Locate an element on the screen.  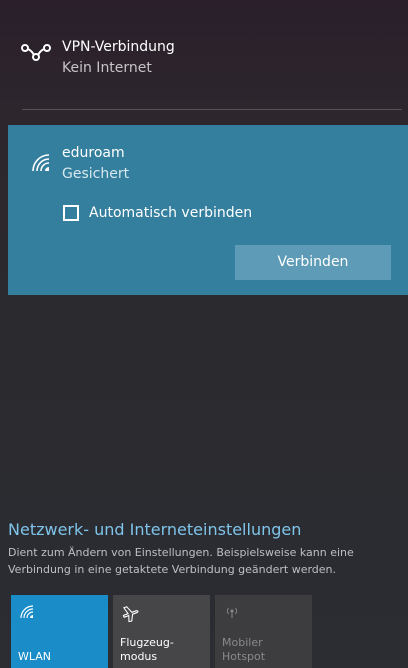
quick-actions: WLAN Flugzeug- modus Mobiler Hotspot is located at coordinates (162, 631).